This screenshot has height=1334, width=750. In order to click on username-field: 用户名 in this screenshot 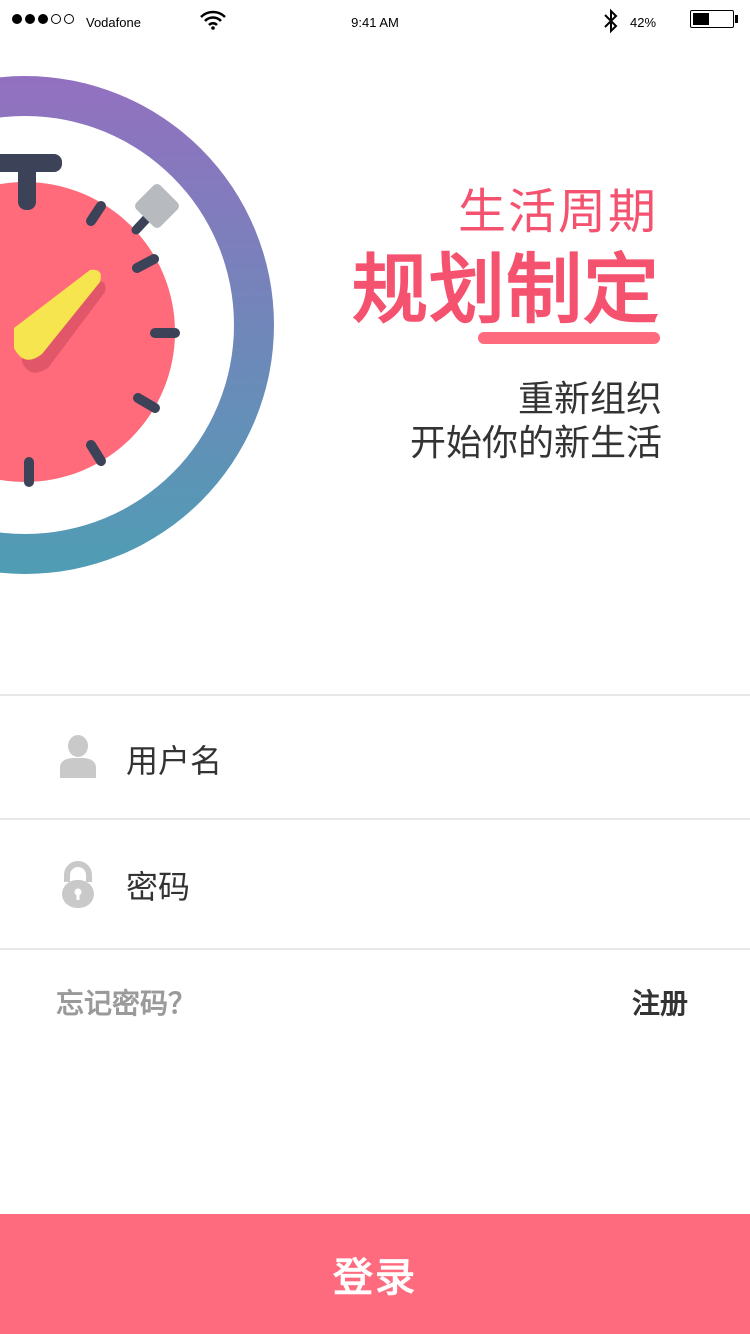, I will do `click(375, 758)`.